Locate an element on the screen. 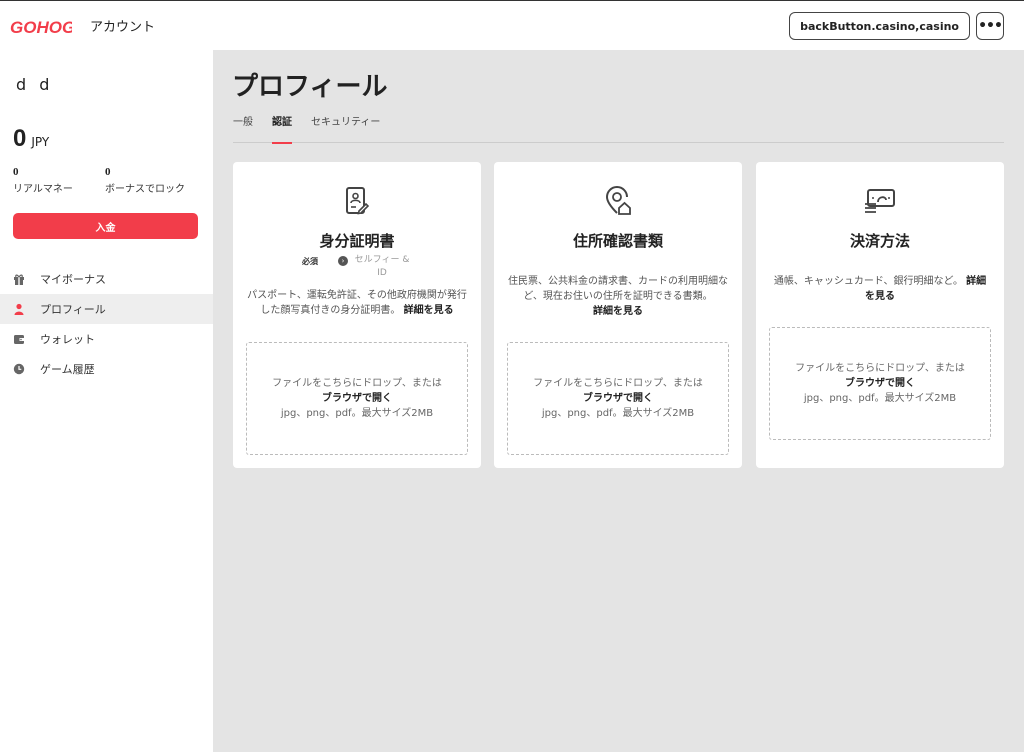 This screenshot has width=1024, height=752. sidebar-item-game-history: ゲーム履歴 is located at coordinates (106, 369).